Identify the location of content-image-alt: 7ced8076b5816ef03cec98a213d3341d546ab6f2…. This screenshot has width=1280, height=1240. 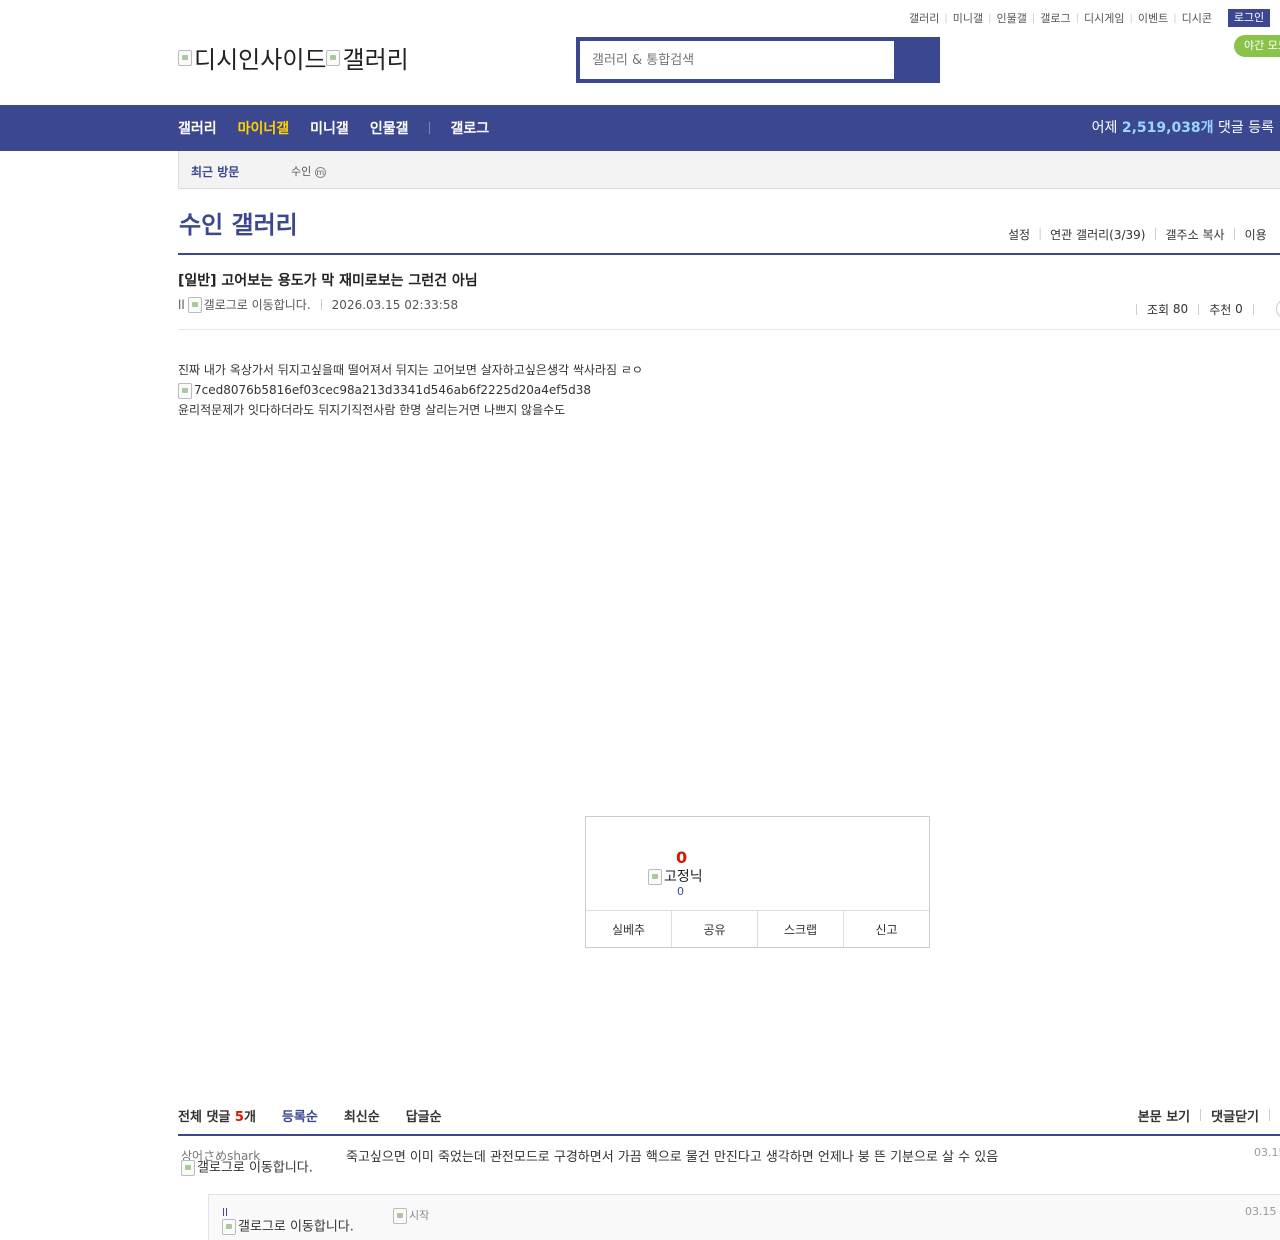
(392, 390).